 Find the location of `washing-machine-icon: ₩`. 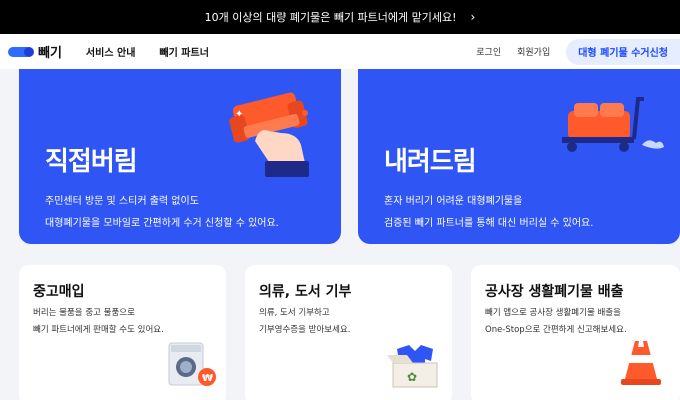

washing-machine-icon: ₩ is located at coordinates (193, 367).